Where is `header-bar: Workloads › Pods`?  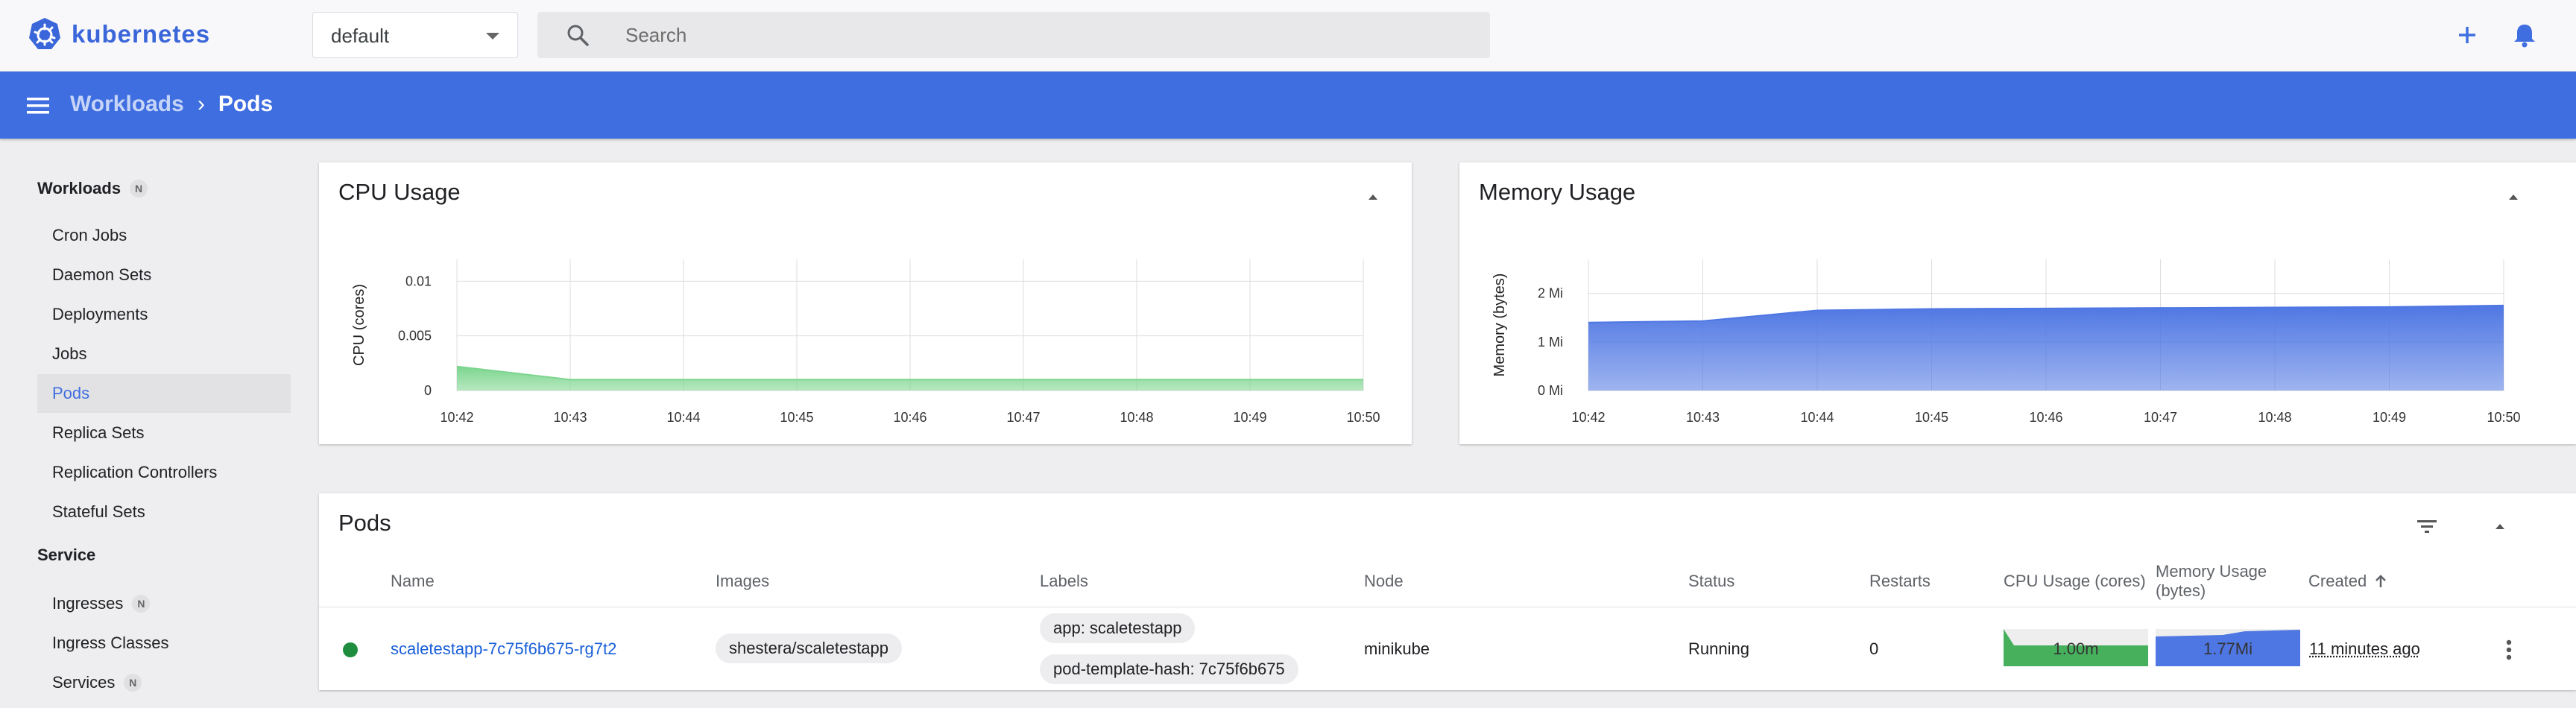
header-bar: Workloads › Pods is located at coordinates (1288, 105).